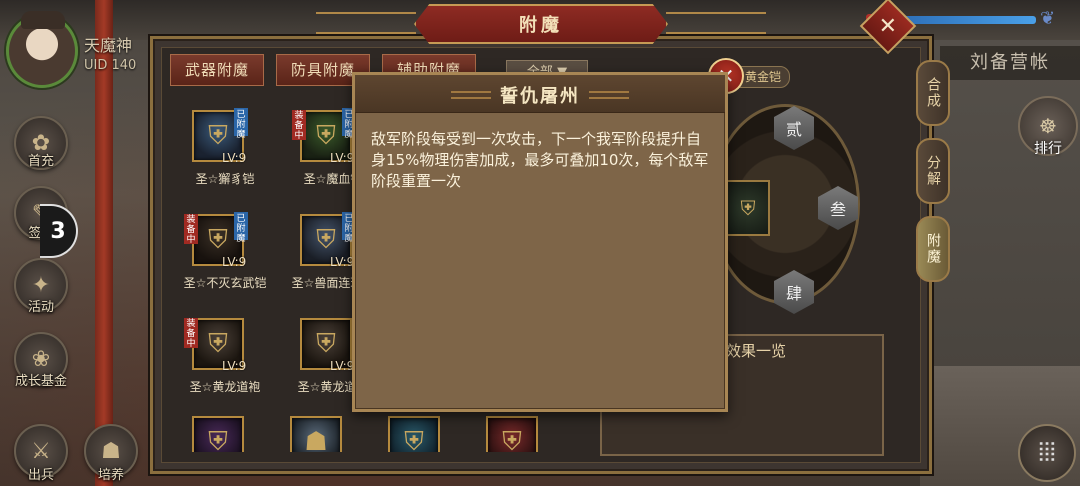  Describe the element at coordinates (217, 70) in the screenshot. I see `tab-weapon-enchant: 武器附魔` at that location.